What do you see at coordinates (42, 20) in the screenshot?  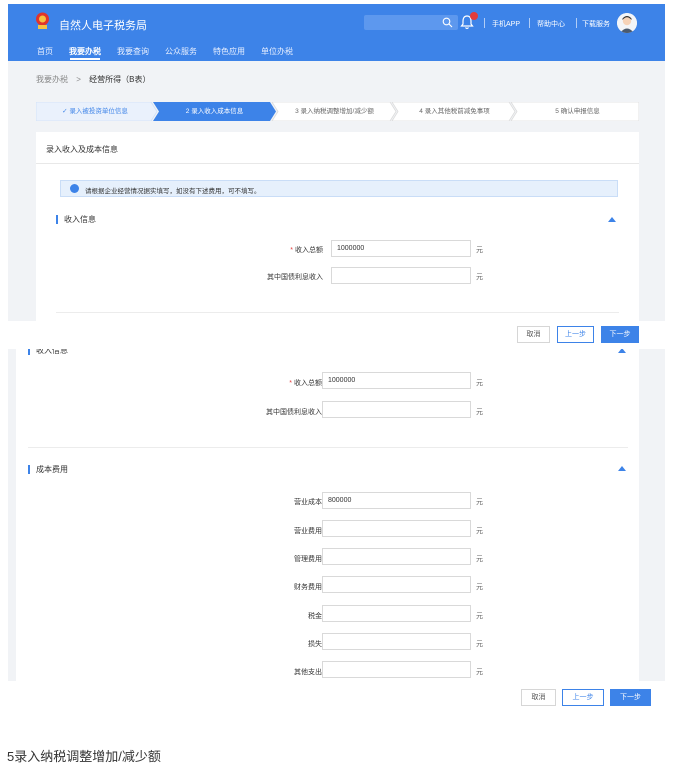 I see `tax-emblem-icon` at bounding box center [42, 20].